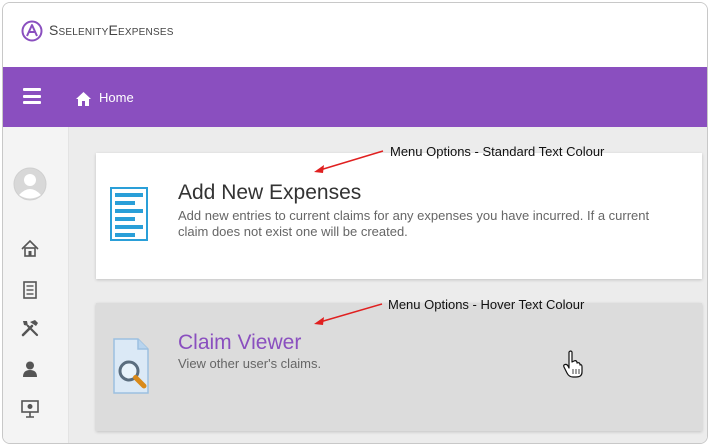  What do you see at coordinates (497, 151) in the screenshot?
I see `annotation-standard-text: Menu Options - Standard Text Colour` at bounding box center [497, 151].